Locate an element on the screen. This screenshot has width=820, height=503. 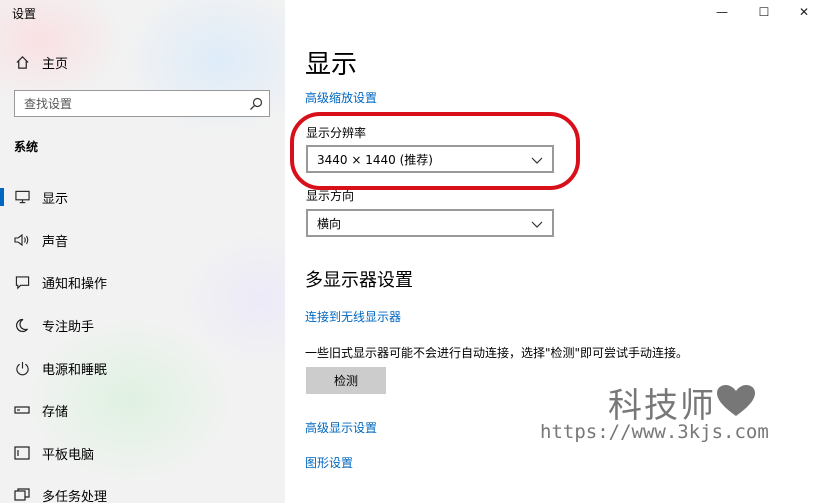
sidebar-item-label: 电源和睡眠 is located at coordinates (75, 370).